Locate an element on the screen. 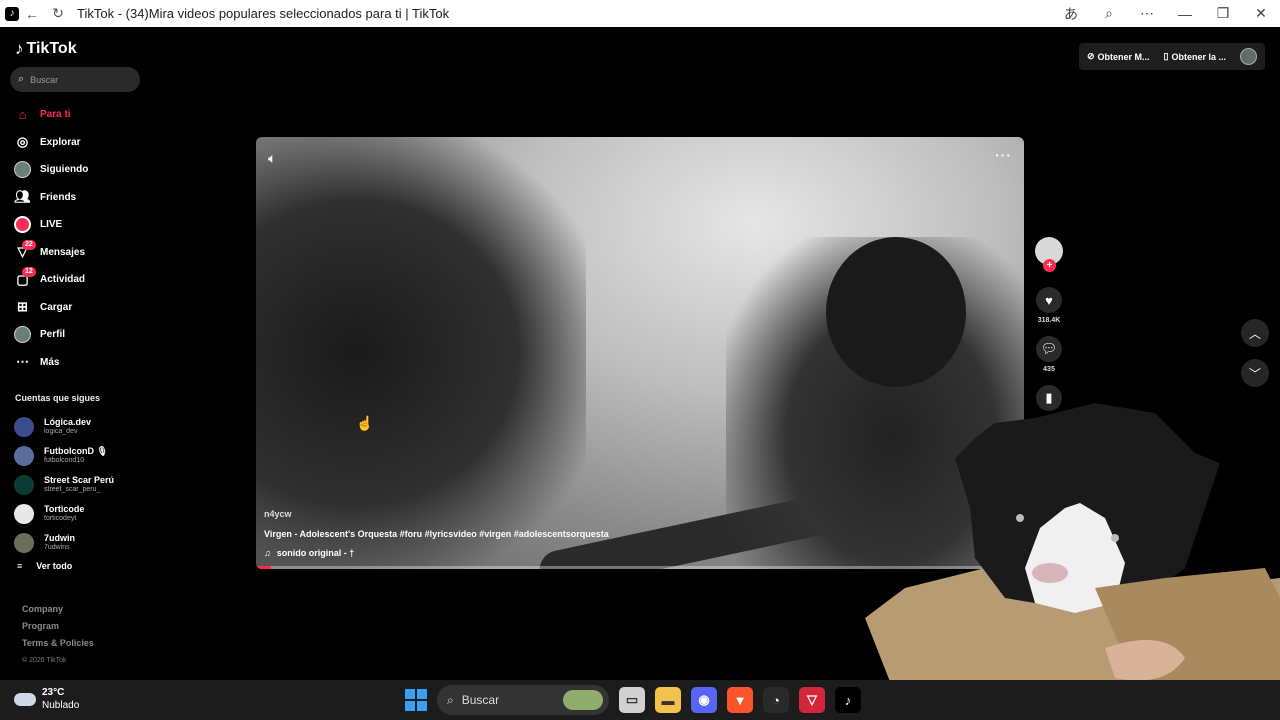 This screenshot has width=1280, height=720. account-name: Lógica.dev is located at coordinates (68, 421).